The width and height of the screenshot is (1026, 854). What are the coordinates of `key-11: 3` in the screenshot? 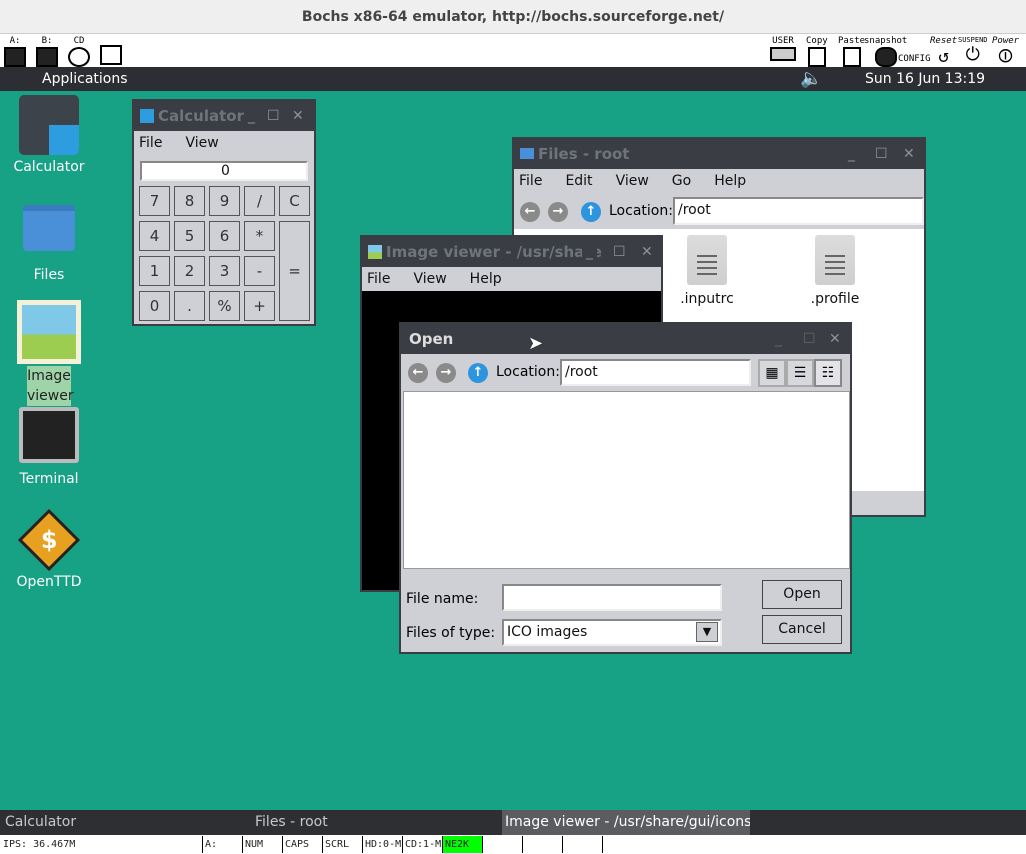 It's located at (224, 271).